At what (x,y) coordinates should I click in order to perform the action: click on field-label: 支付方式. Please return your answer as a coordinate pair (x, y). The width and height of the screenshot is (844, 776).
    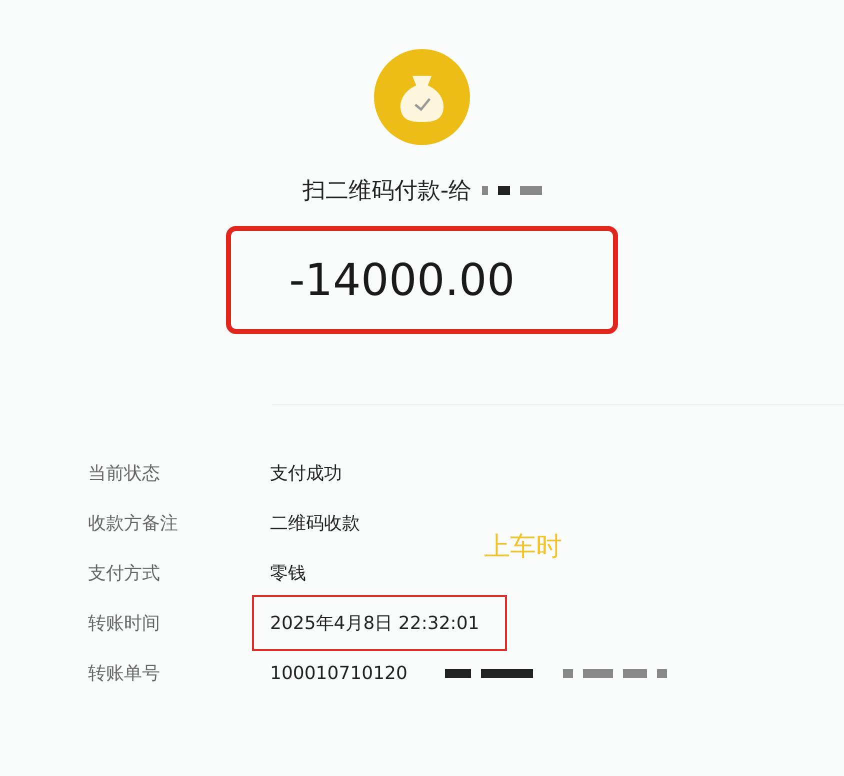
    Looking at the image, I should click on (124, 573).